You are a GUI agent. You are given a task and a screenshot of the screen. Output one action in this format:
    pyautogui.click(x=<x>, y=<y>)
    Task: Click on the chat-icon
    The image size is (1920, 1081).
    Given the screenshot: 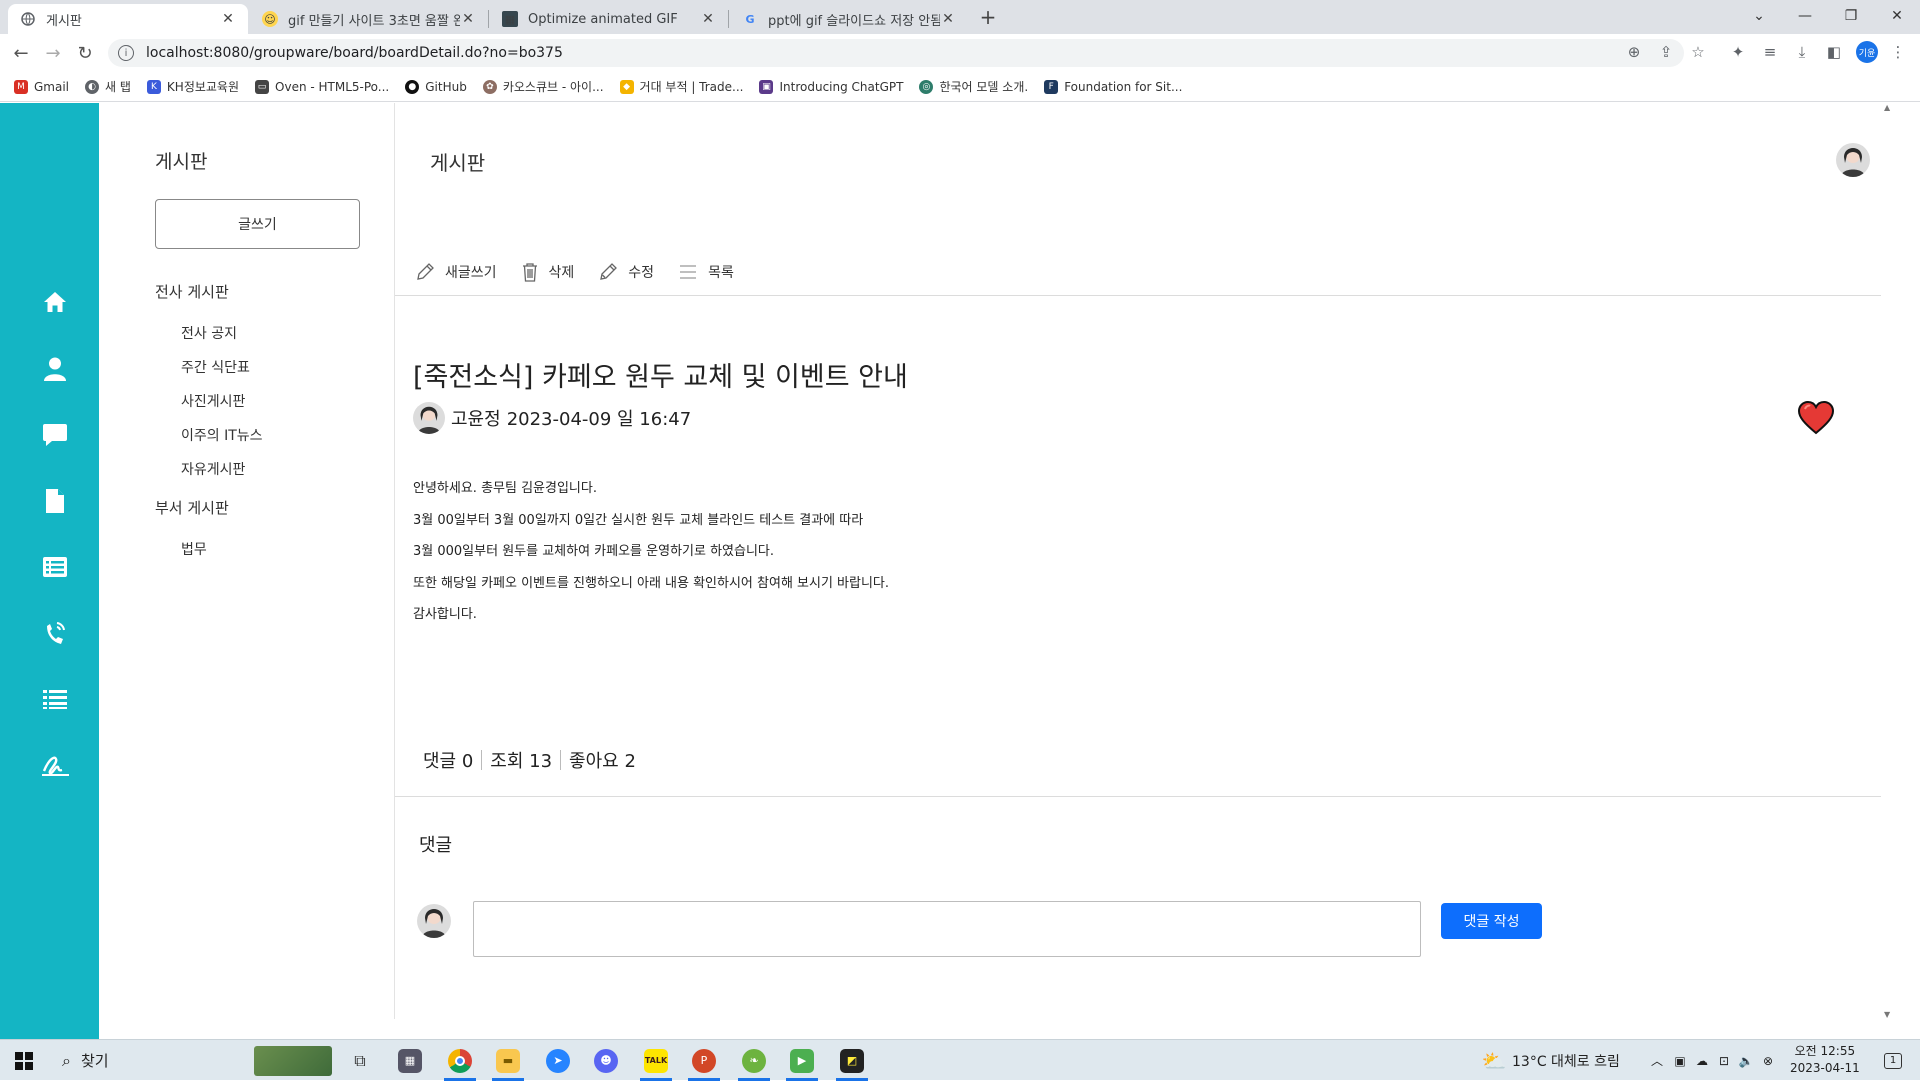 What is the action you would take?
    pyautogui.click(x=55, y=435)
    